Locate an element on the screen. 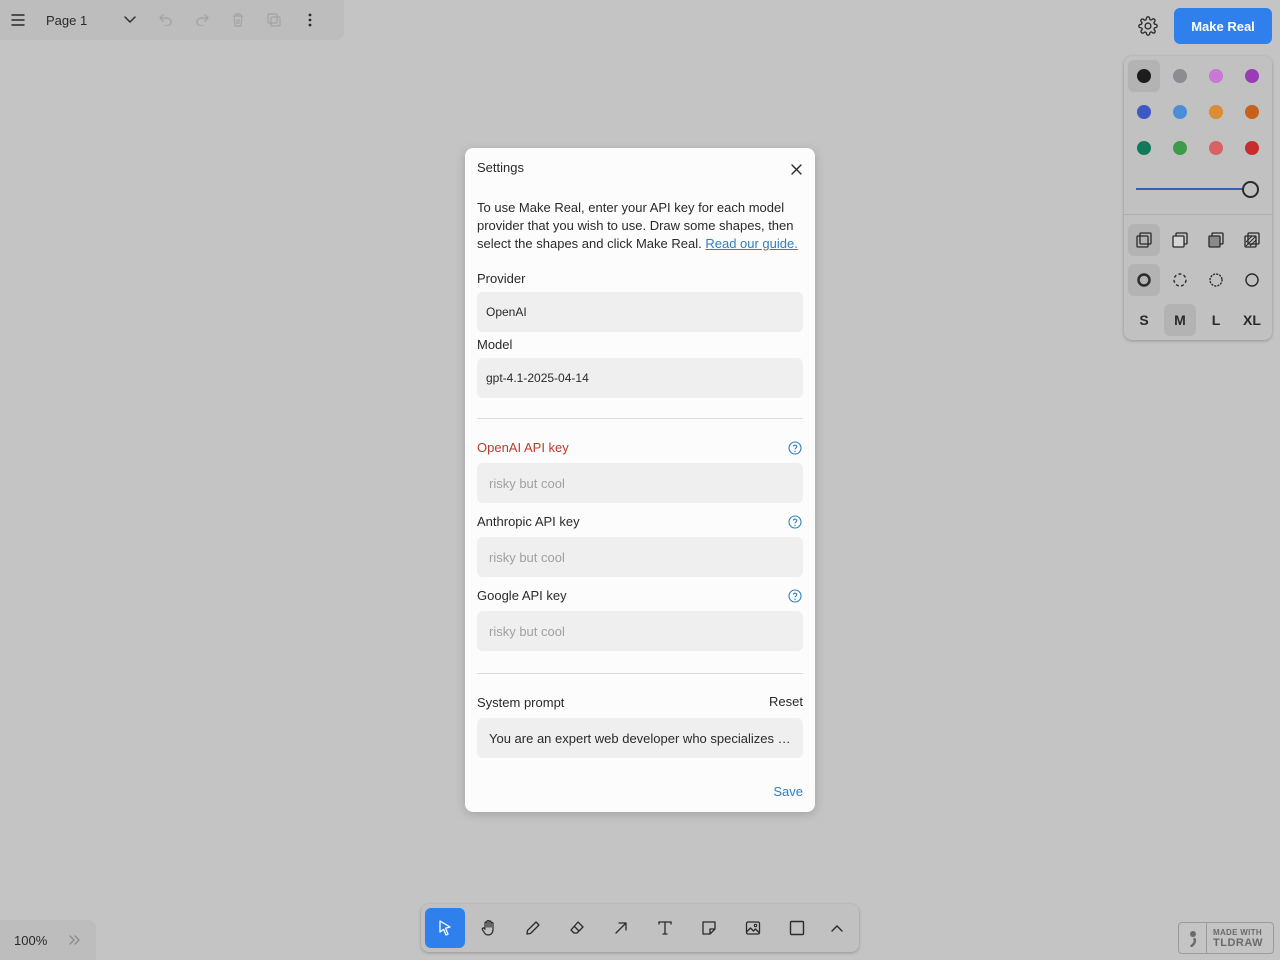  chevrons-right-icon is located at coordinates (75, 940).